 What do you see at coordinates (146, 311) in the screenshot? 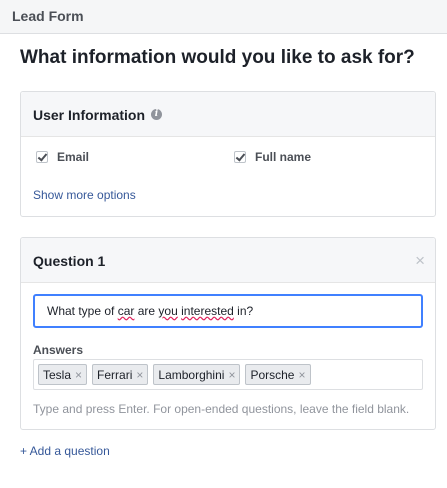
I see `question-text-part: are` at bounding box center [146, 311].